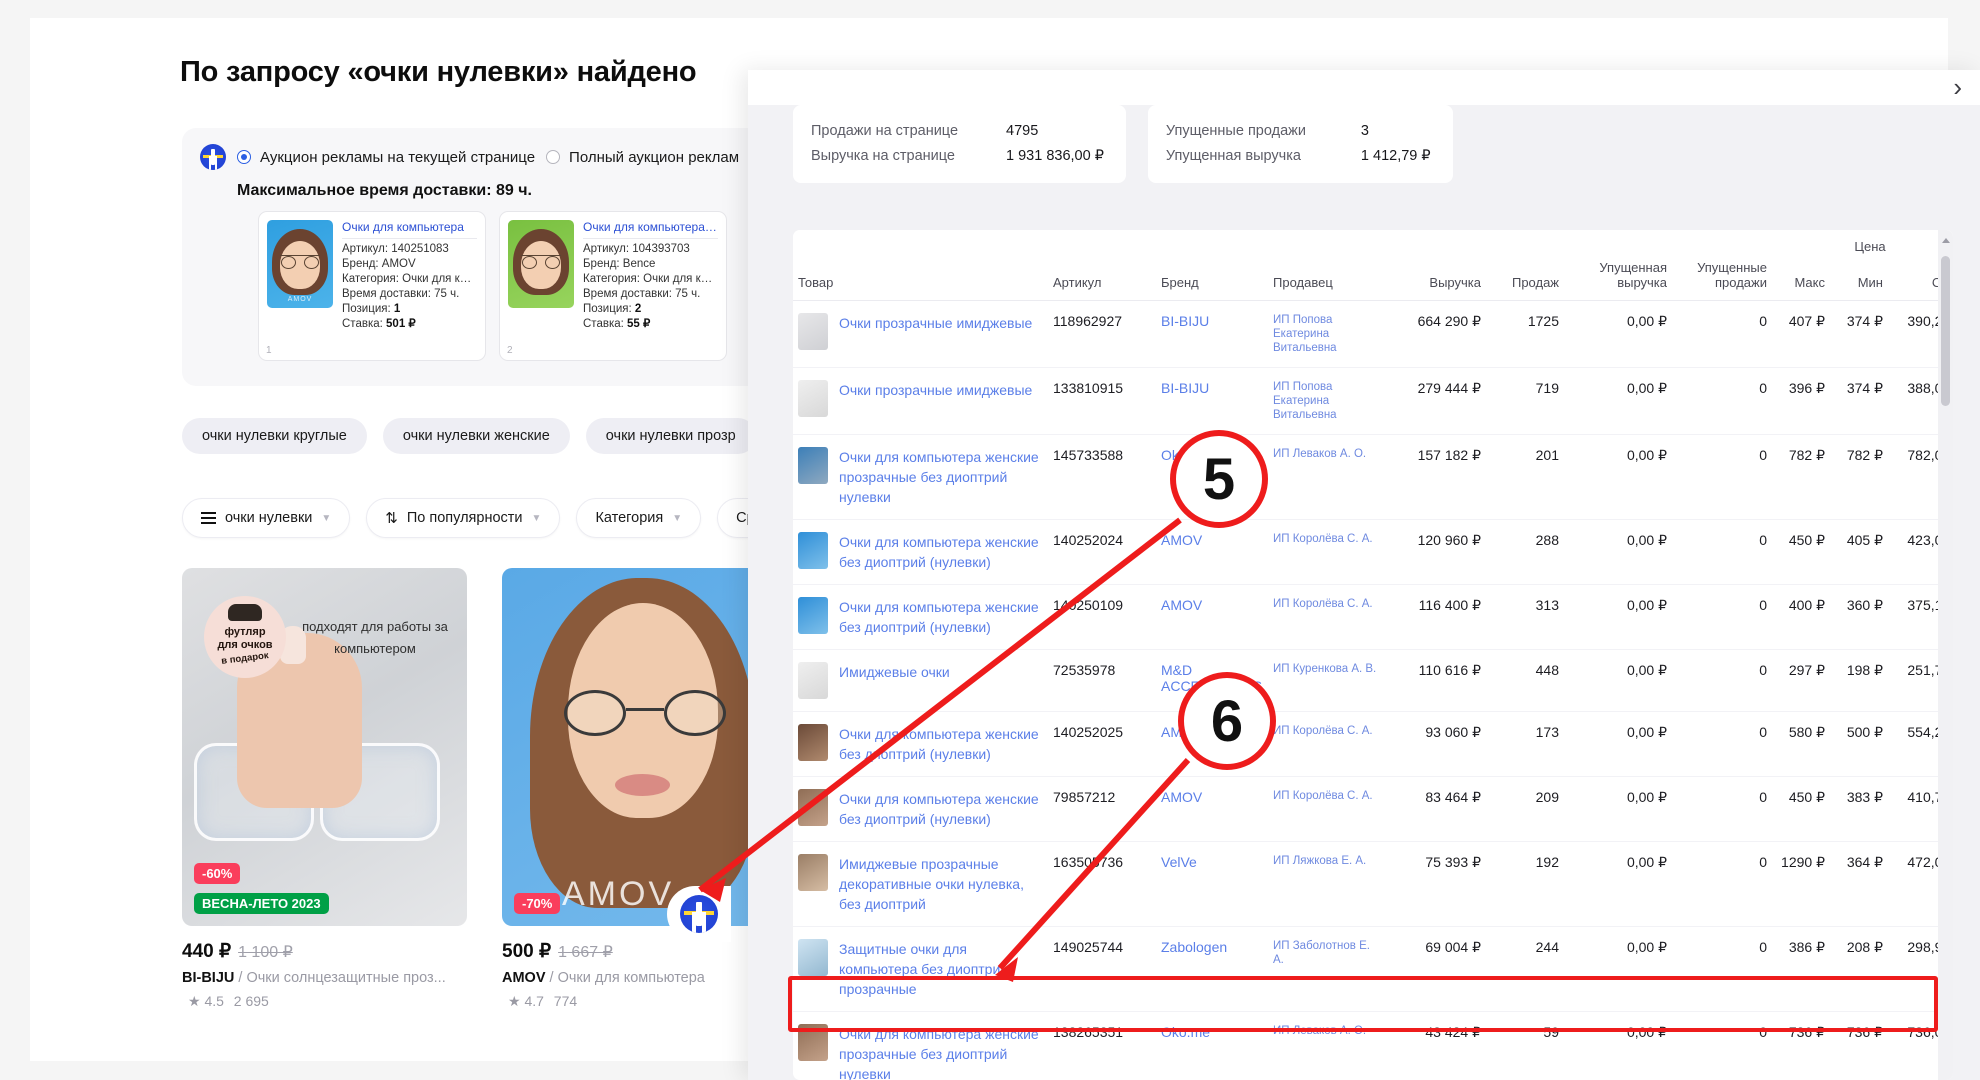 Image resolution: width=1980 pixels, height=1080 pixels. What do you see at coordinates (1801, 969) in the screenshot?
I see `cell-price-max: 386 ₽` at bounding box center [1801, 969].